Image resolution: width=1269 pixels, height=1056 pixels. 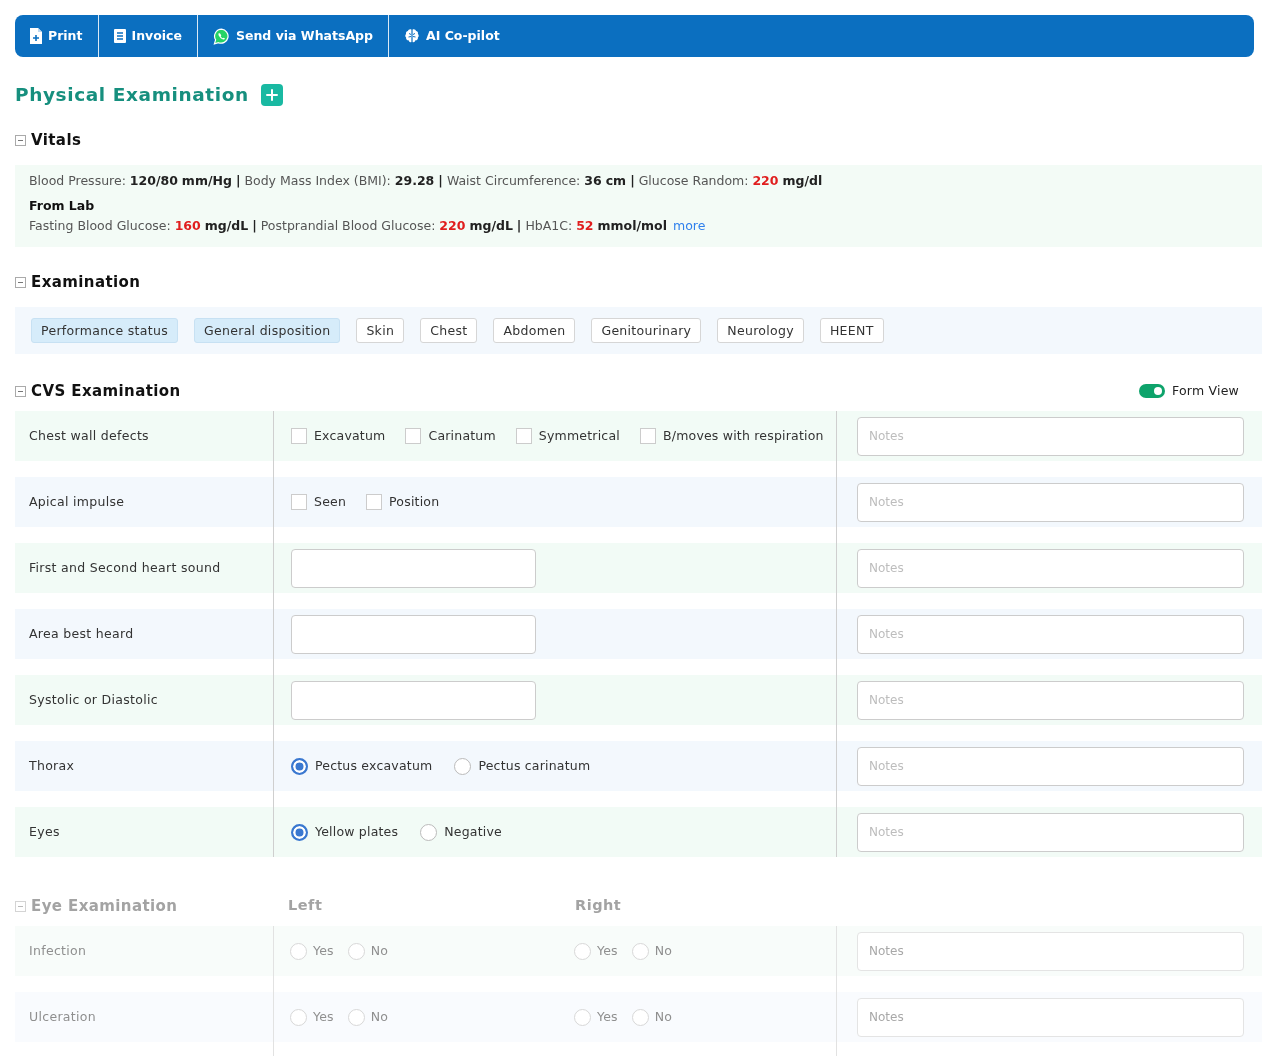 What do you see at coordinates (148, 36) in the screenshot?
I see `invoice-button: Invoice` at bounding box center [148, 36].